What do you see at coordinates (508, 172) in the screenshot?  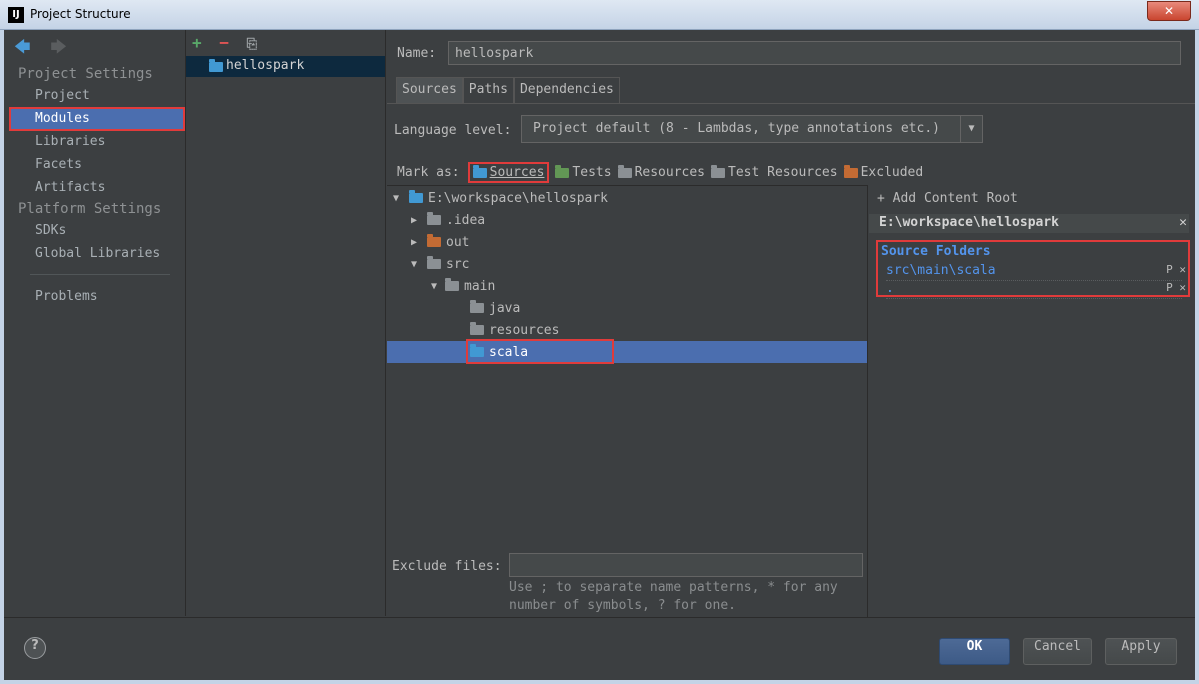 I see `mark-sources-button: Sources` at bounding box center [508, 172].